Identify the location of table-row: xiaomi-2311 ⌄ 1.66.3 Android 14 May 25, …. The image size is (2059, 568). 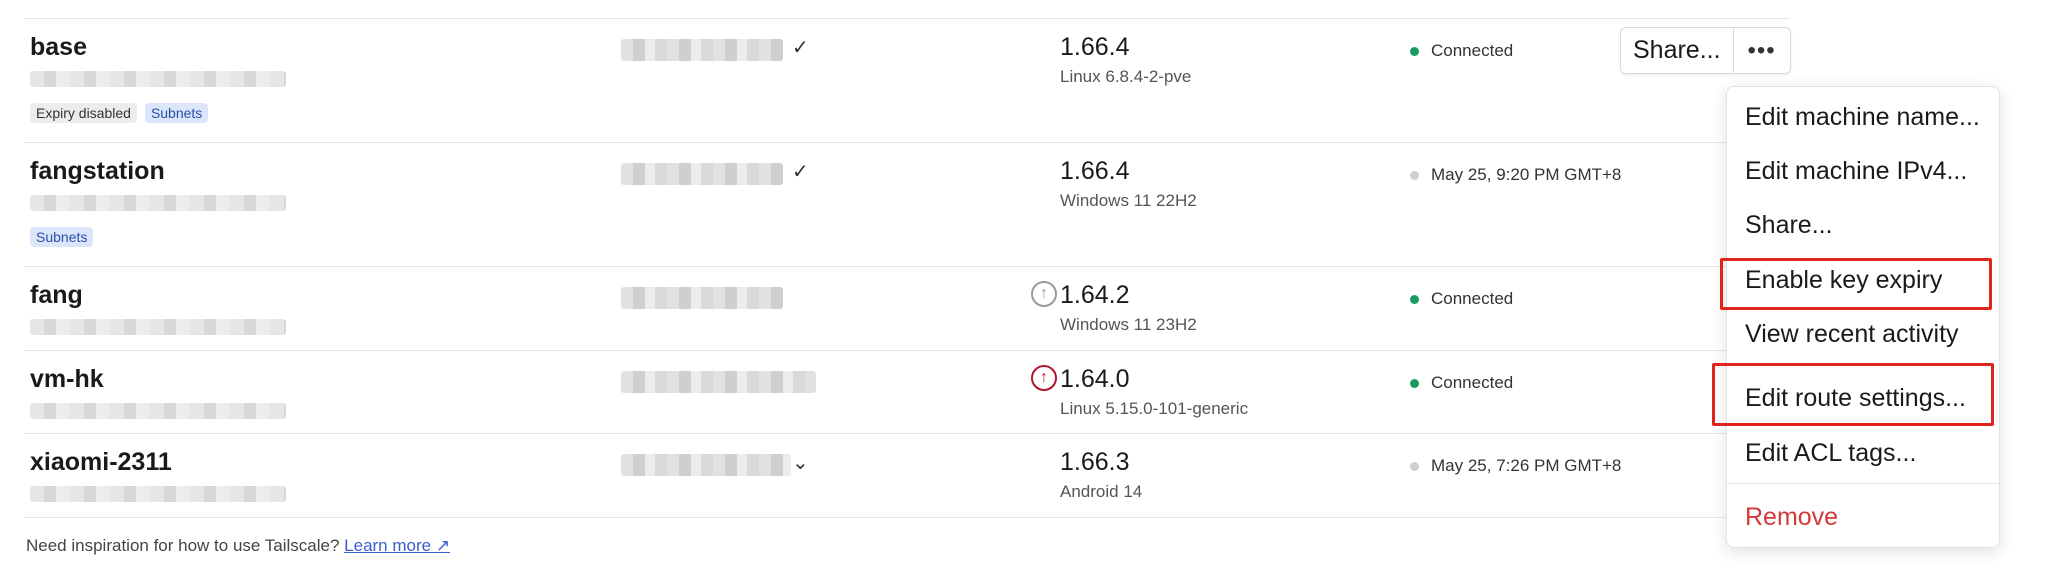
(907, 475).